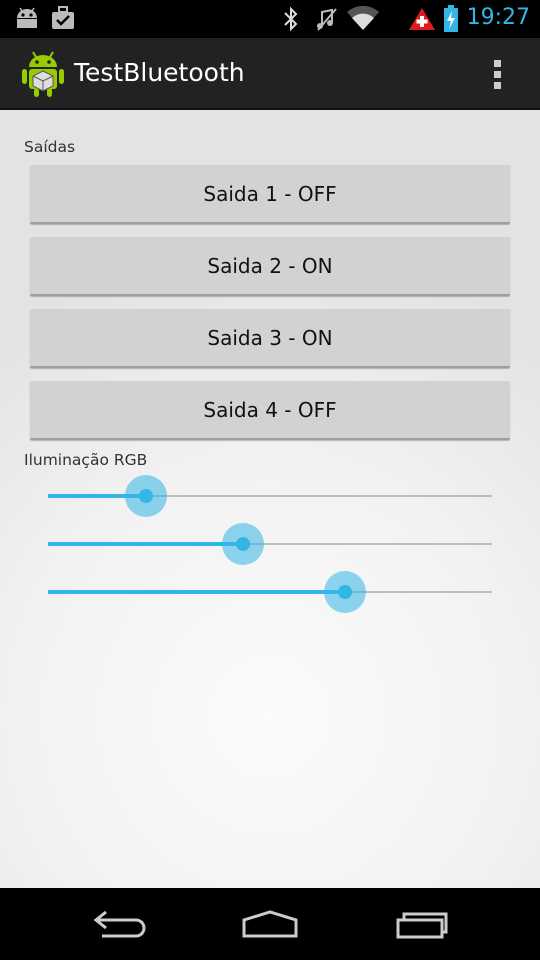 The height and width of the screenshot is (960, 540). I want to click on warning-plus-icon, so click(422, 19).